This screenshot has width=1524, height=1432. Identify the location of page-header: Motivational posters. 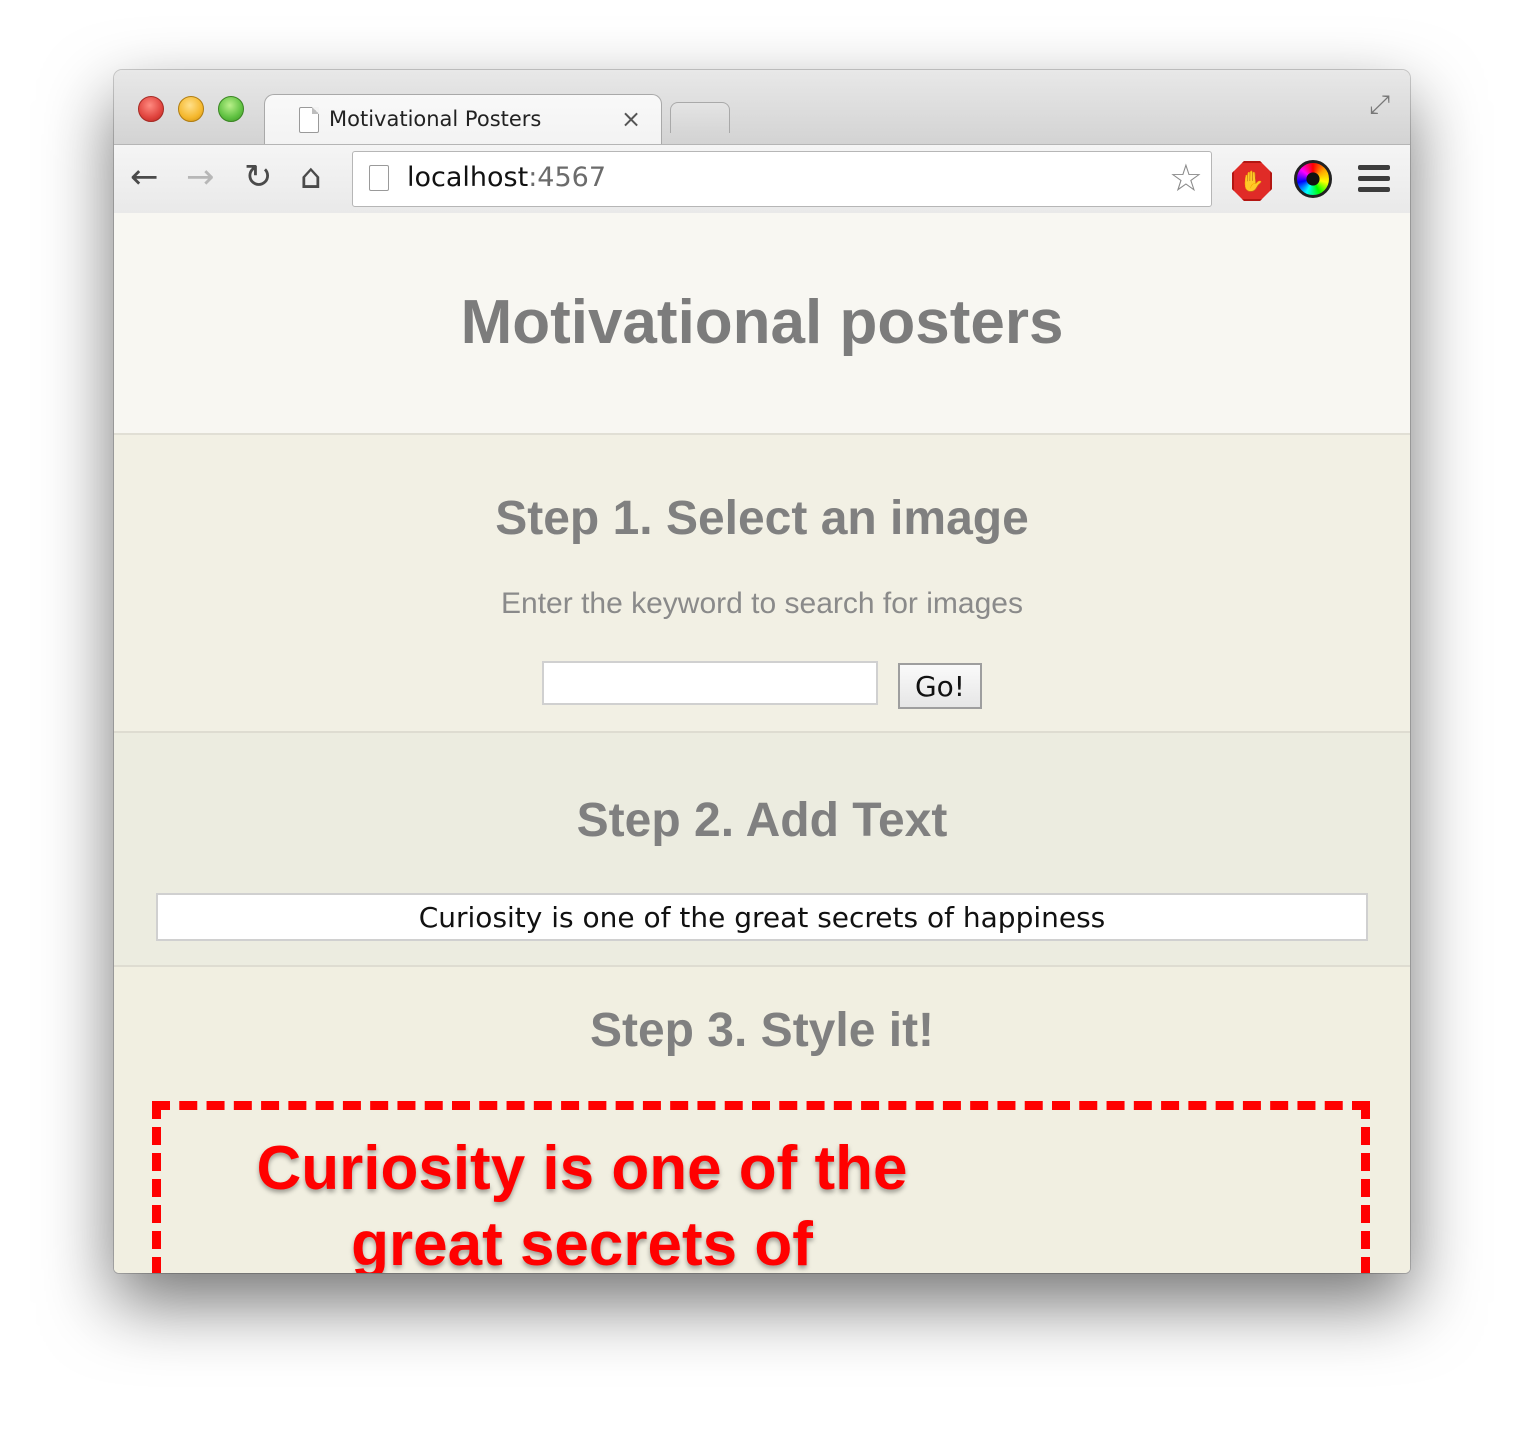
(762, 324).